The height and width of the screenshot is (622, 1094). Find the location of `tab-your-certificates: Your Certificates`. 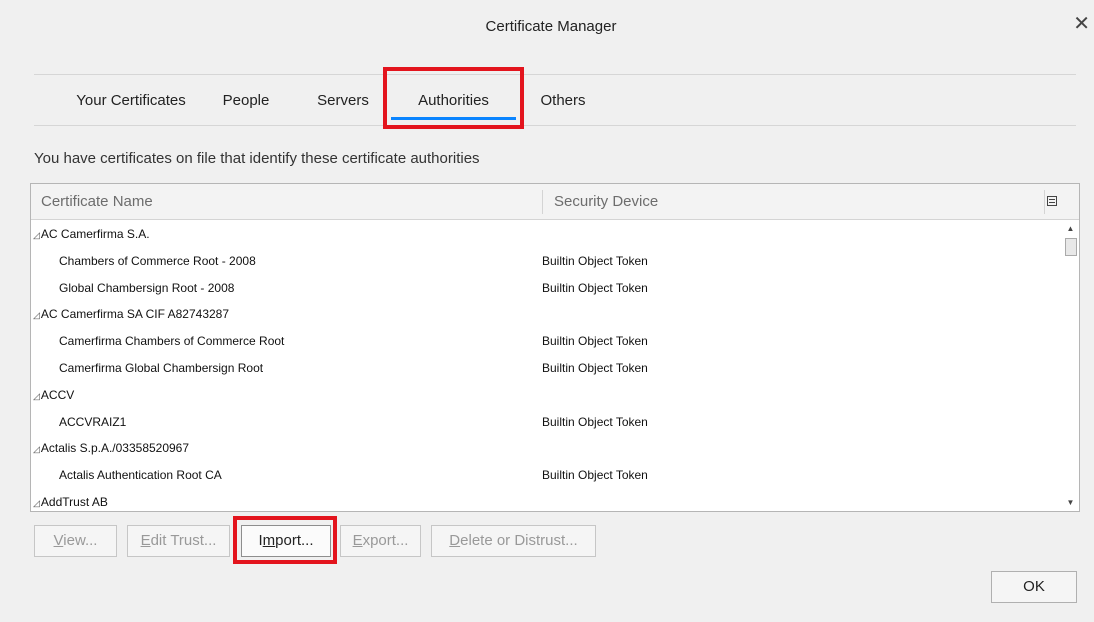

tab-your-certificates: Your Certificates is located at coordinates (131, 100).